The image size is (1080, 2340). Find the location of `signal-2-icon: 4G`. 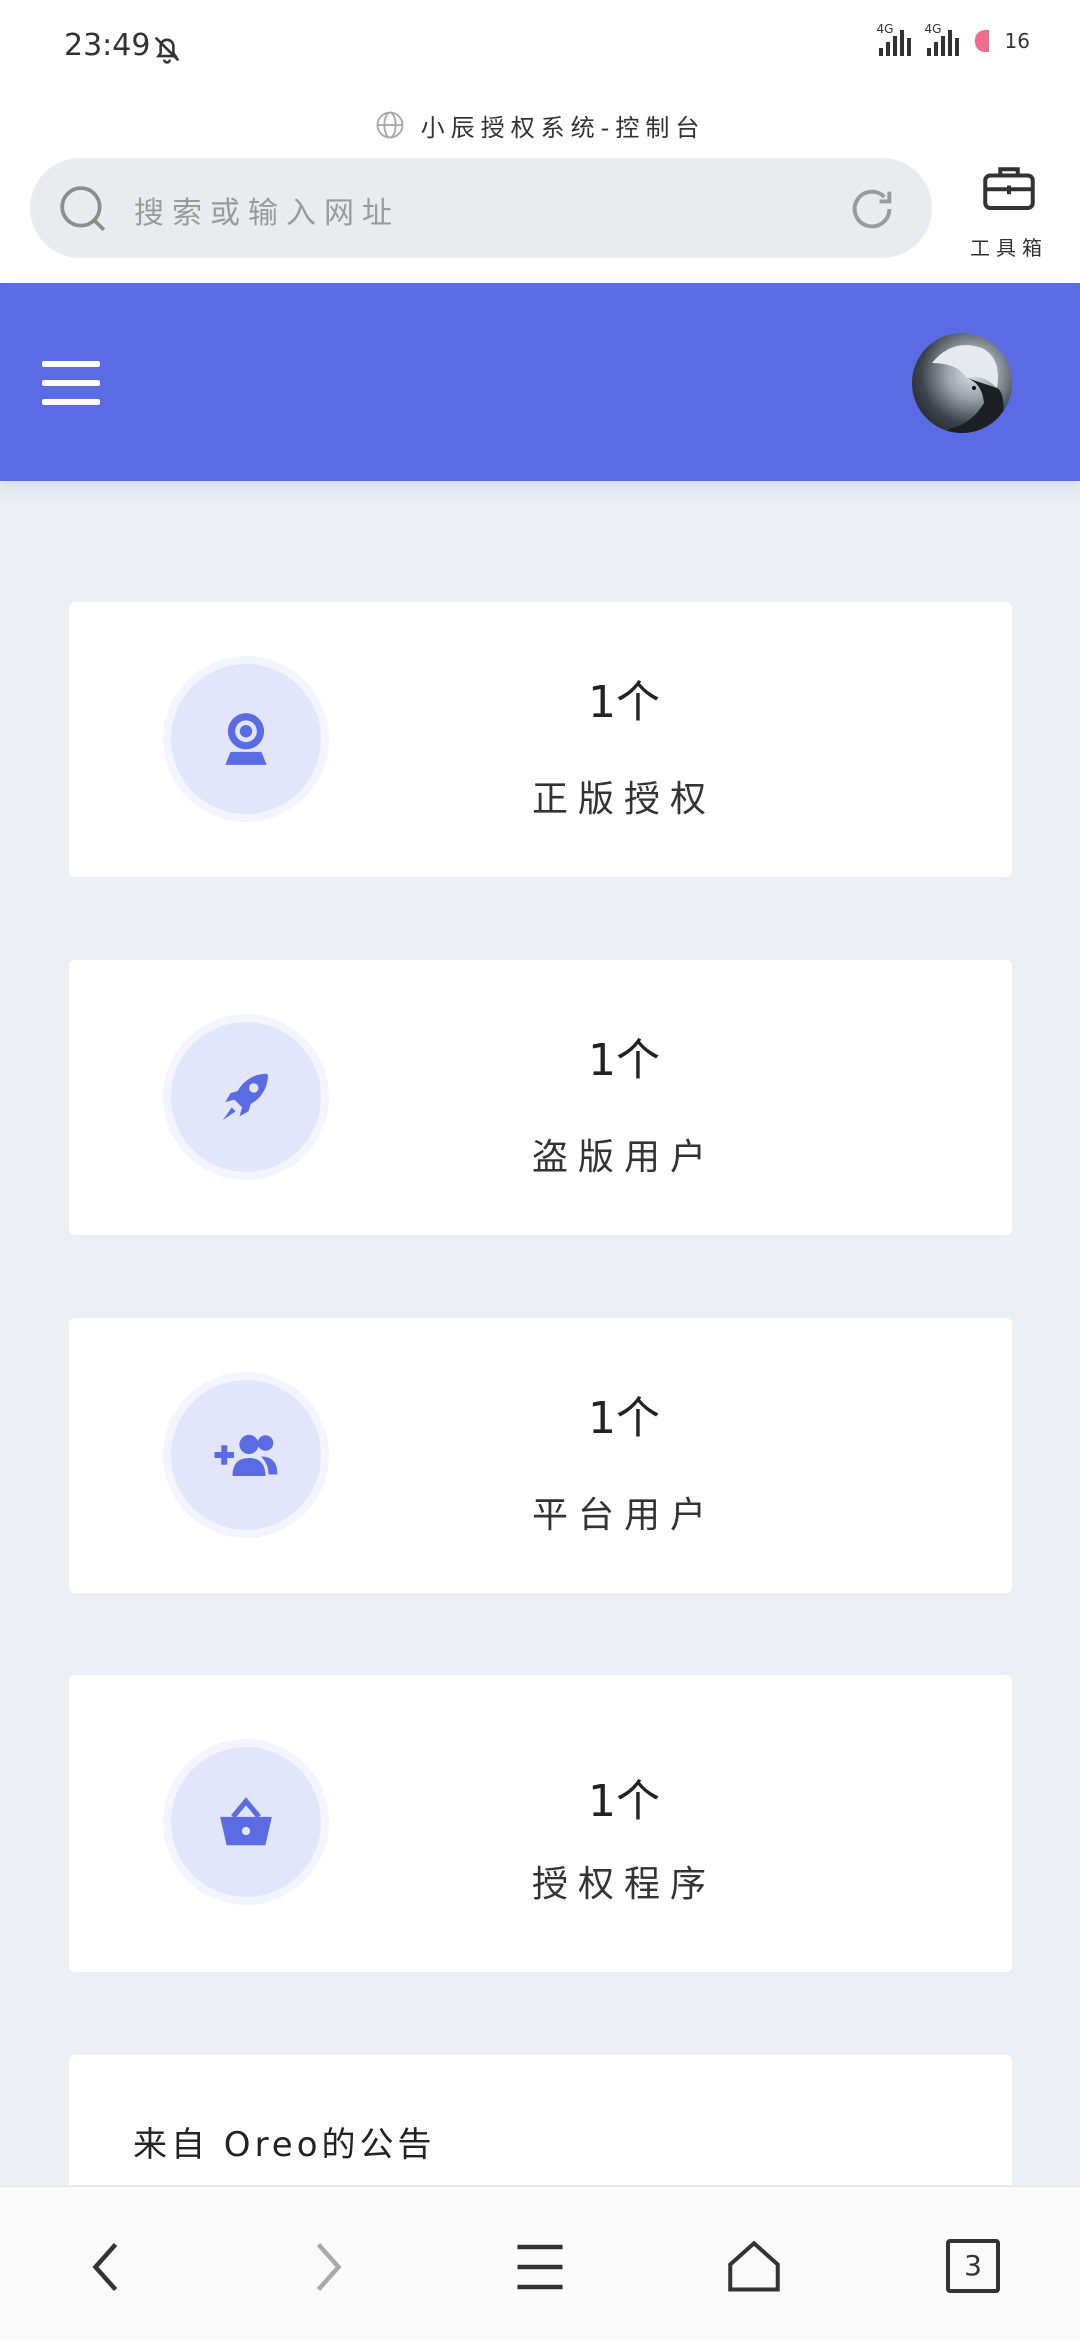

signal-2-icon: 4G is located at coordinates (942, 39).